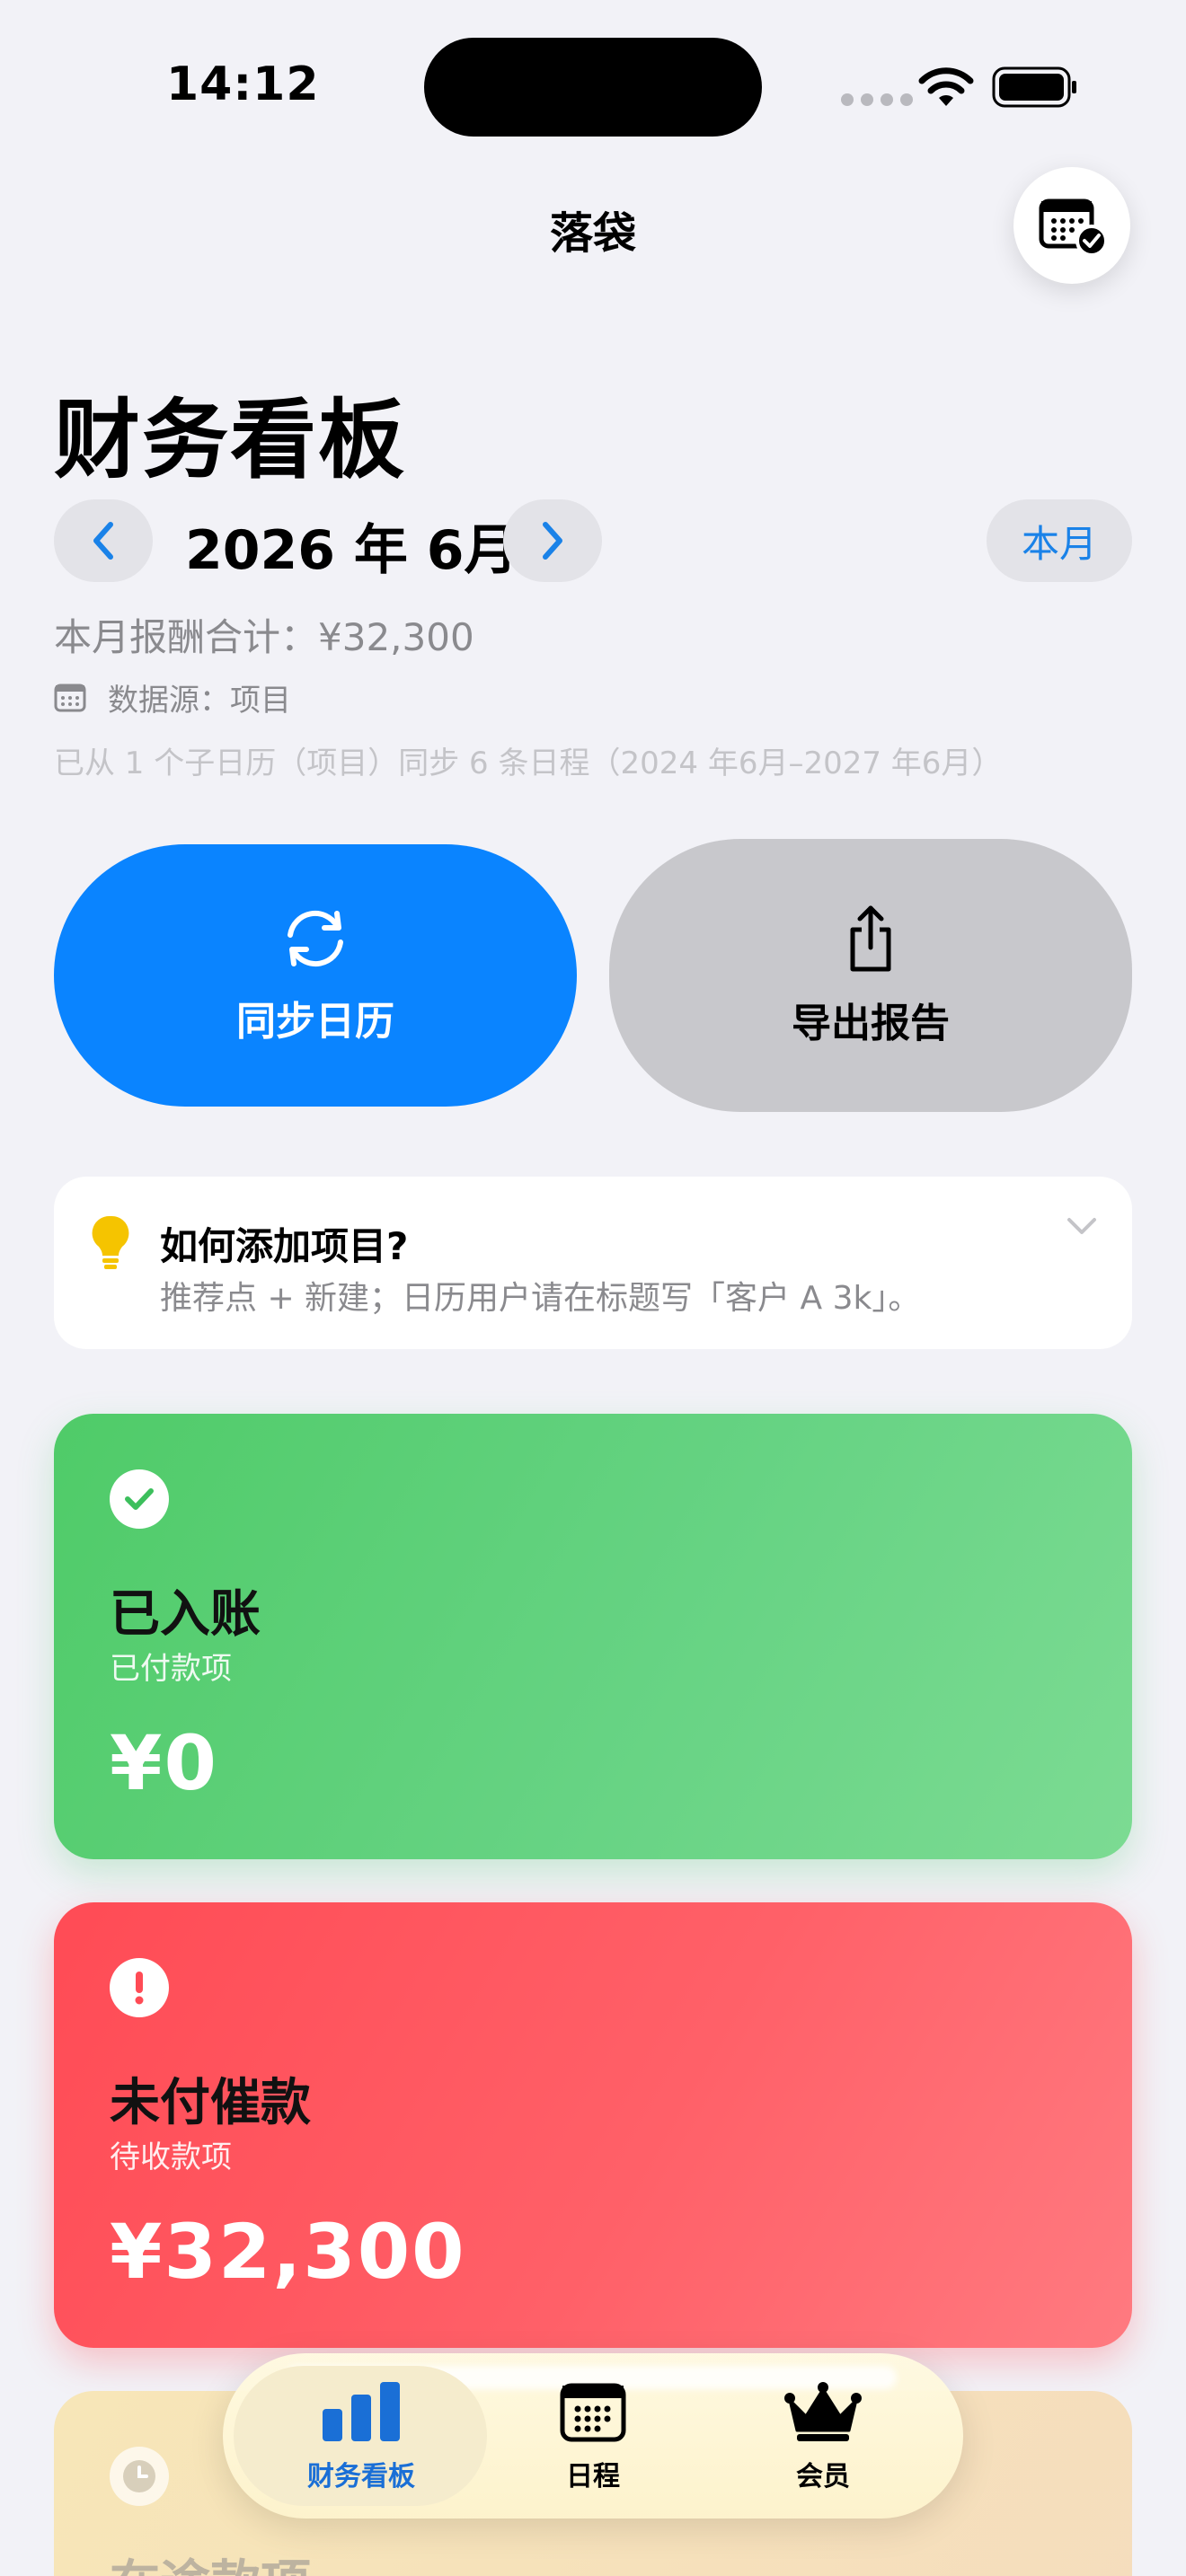  I want to click on previous-month-button, so click(103, 540).